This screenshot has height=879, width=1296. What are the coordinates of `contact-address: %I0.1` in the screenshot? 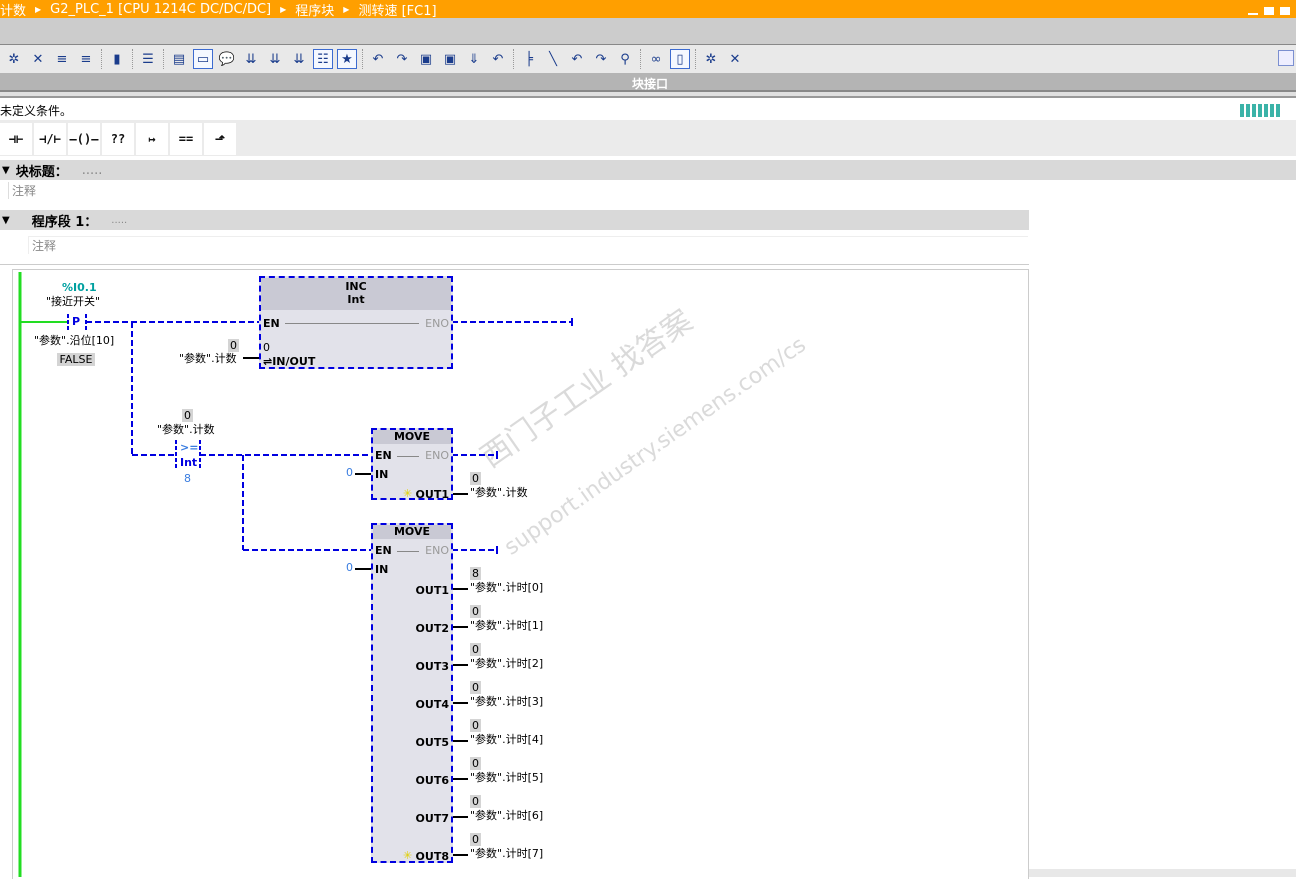 It's located at (79, 287).